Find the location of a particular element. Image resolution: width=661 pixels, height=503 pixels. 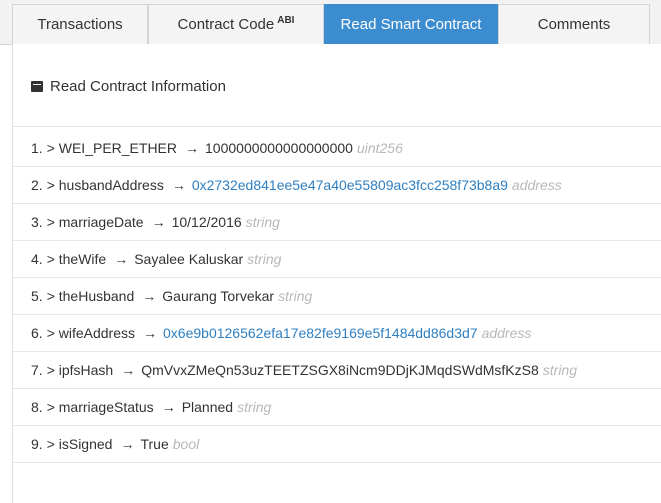

contract-field-row: 8. > marriageStatus → Planned string is located at coordinates (337, 407).